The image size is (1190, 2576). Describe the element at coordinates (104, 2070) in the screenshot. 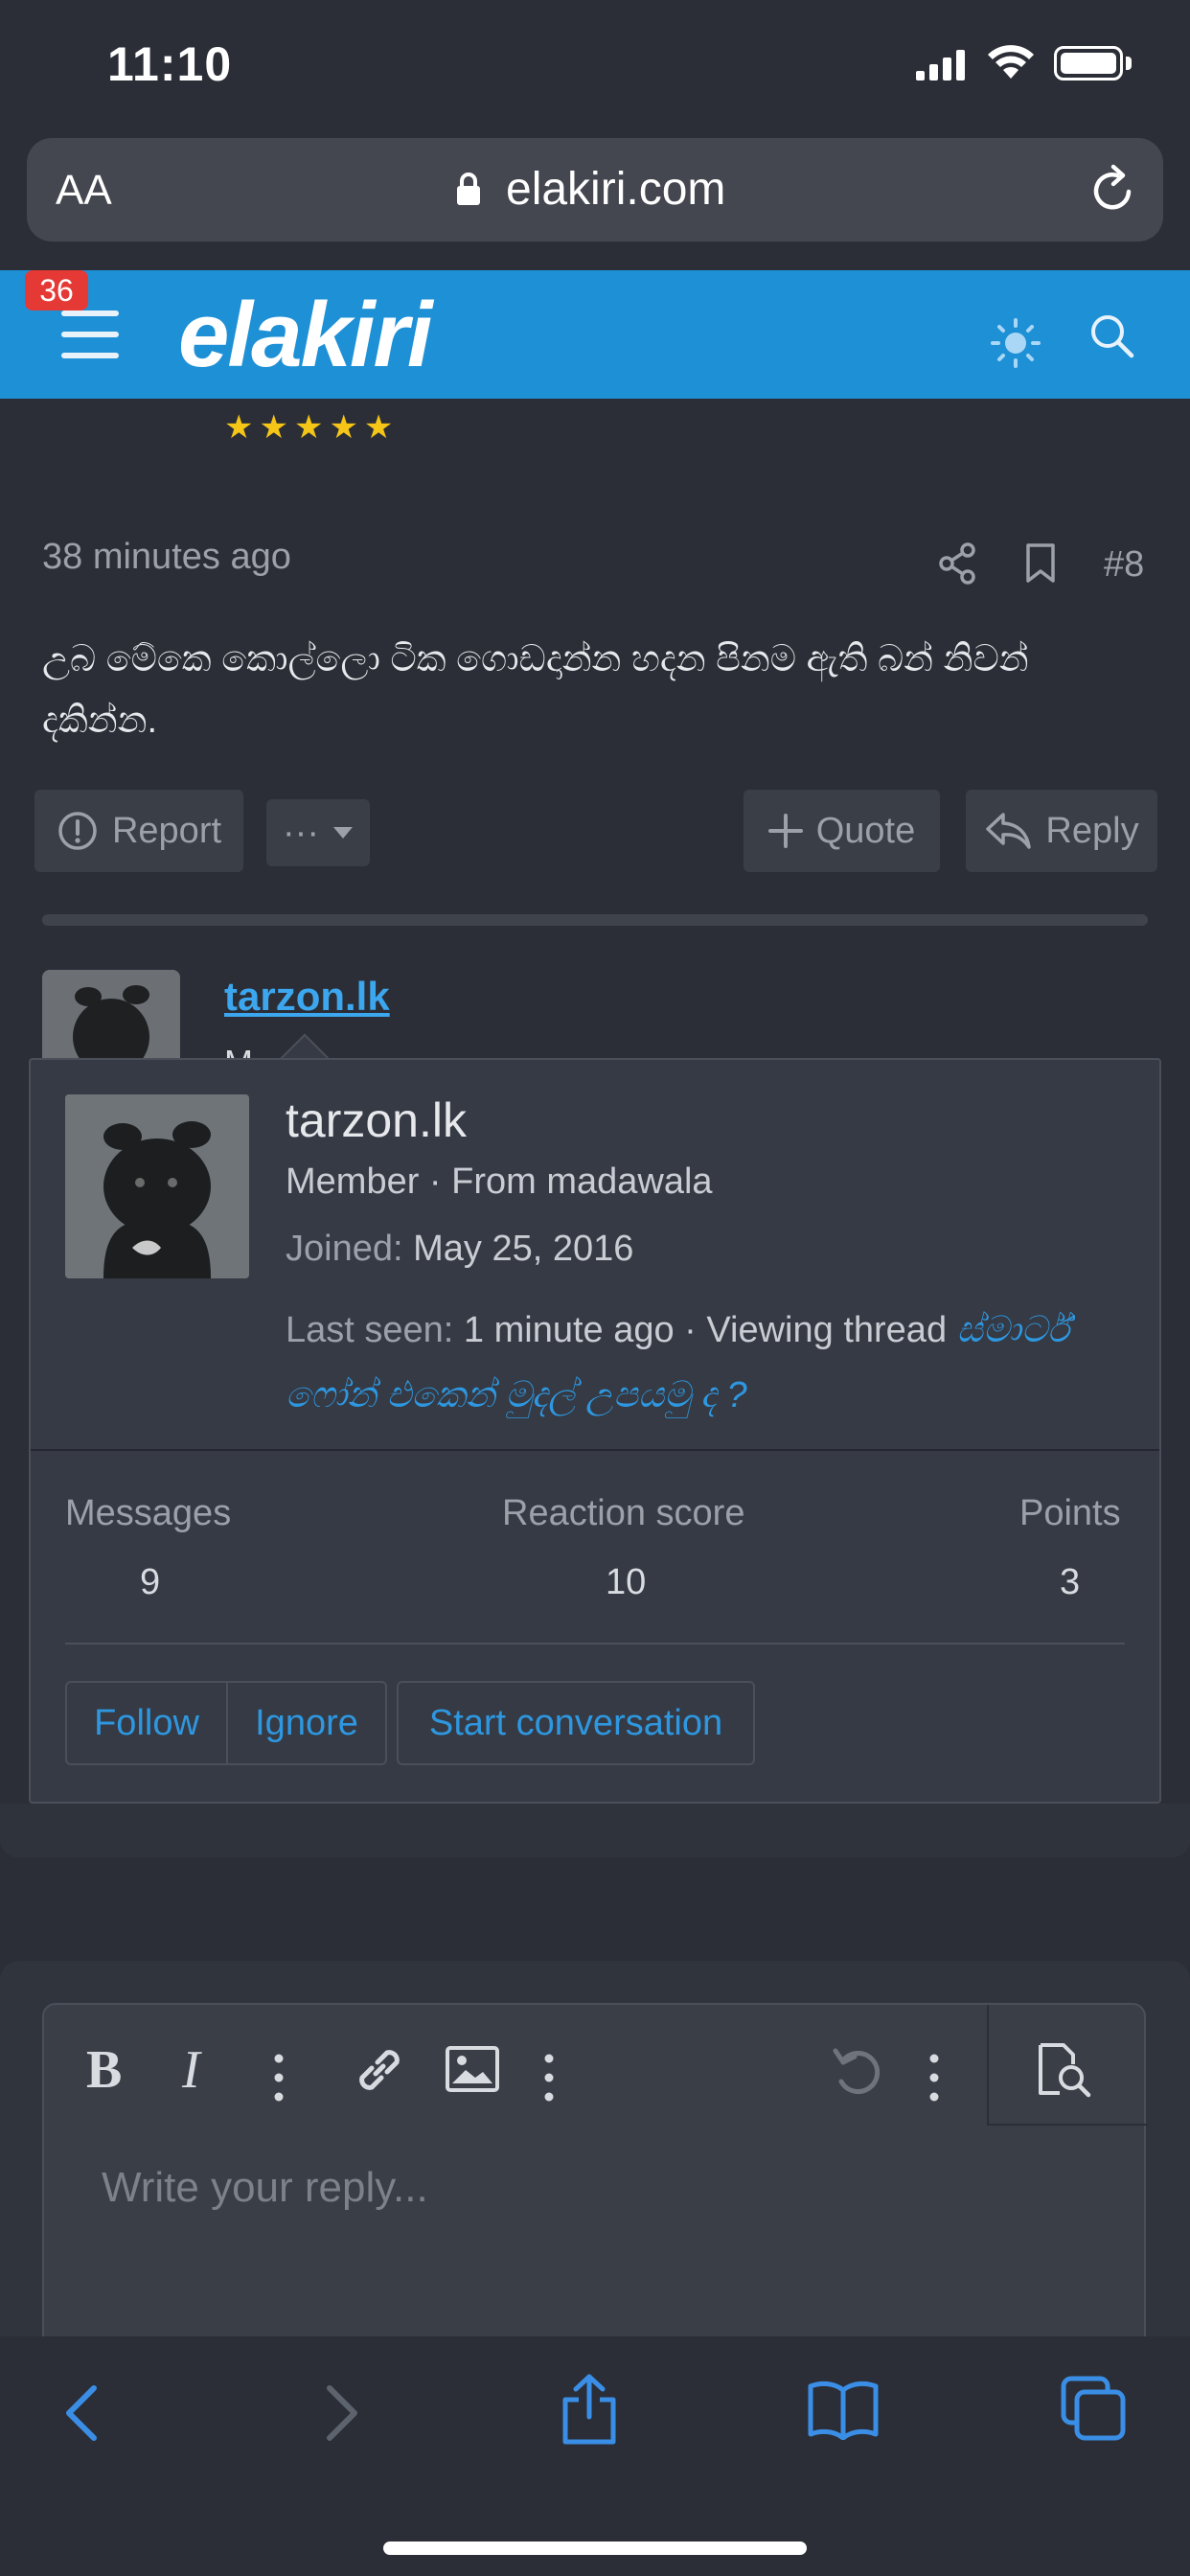

I see `bold-icon: B` at that location.